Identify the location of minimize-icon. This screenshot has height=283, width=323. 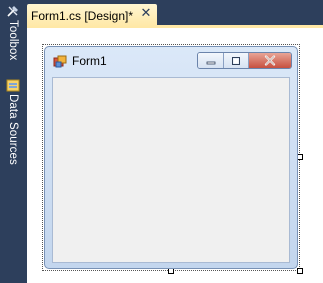
(210, 62).